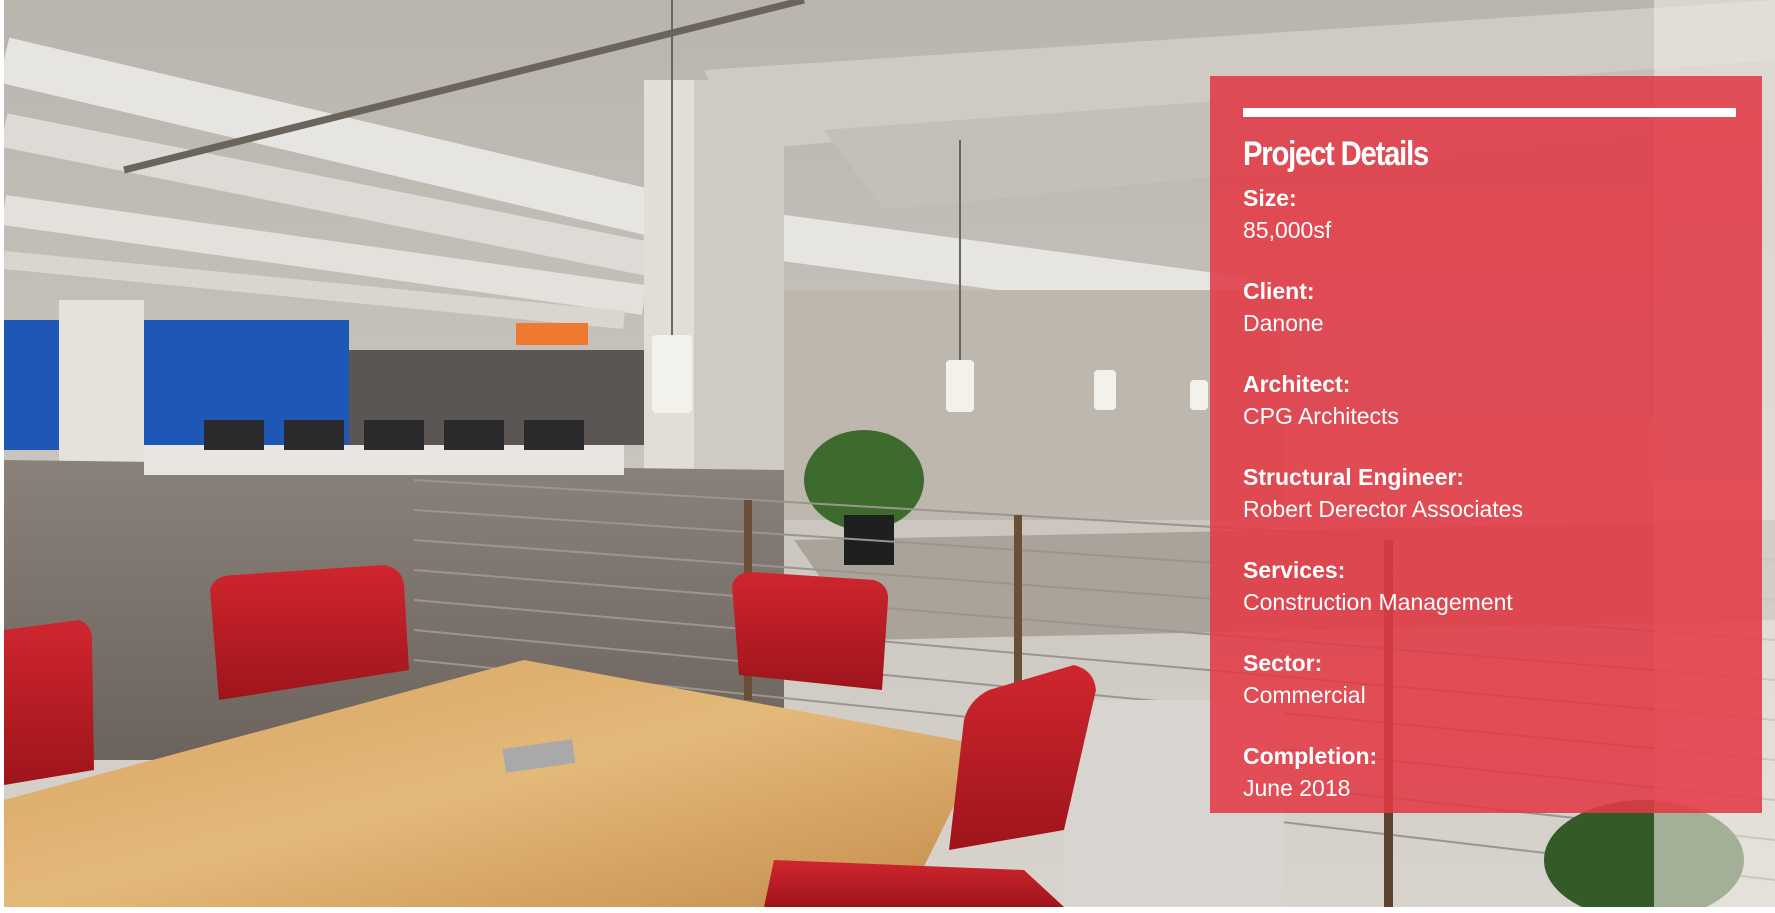 The image size is (1775, 913). I want to click on detail-label: Services:, so click(1294, 570).